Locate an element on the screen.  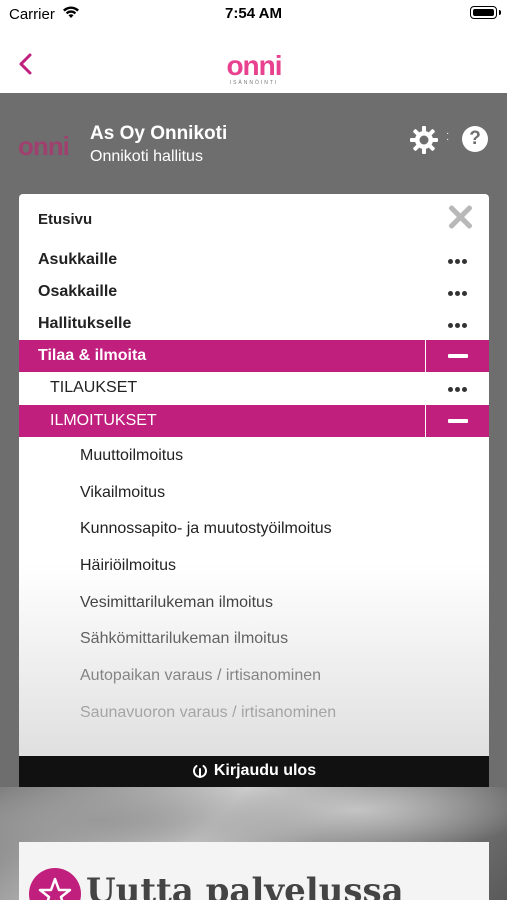
user-group-subtitle: Onnikoti hallitus is located at coordinates (146, 156).